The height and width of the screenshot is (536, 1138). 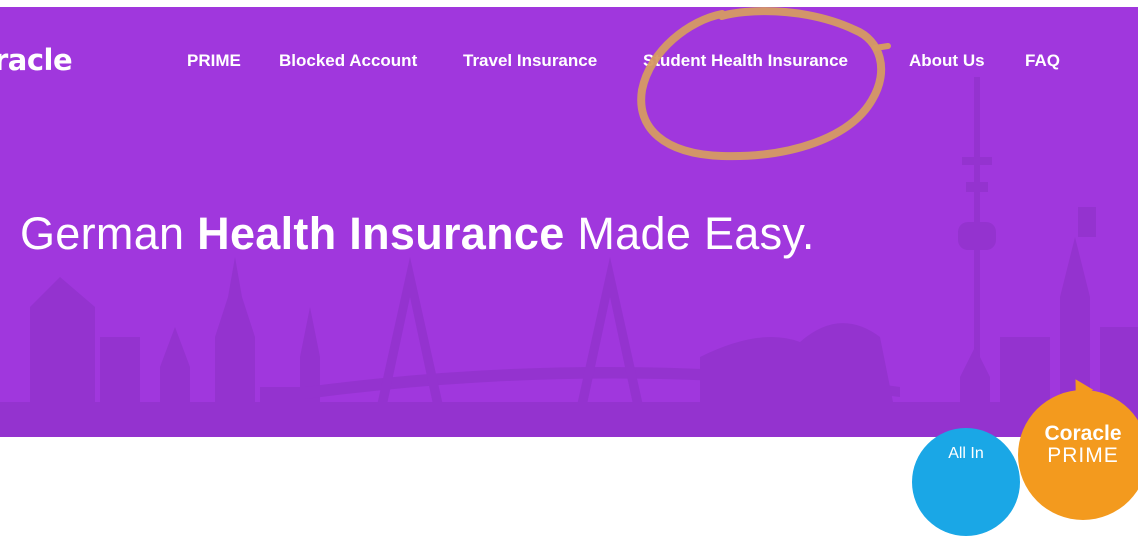 I want to click on nav-blocked-account: Blocked Account, so click(x=348, y=61).